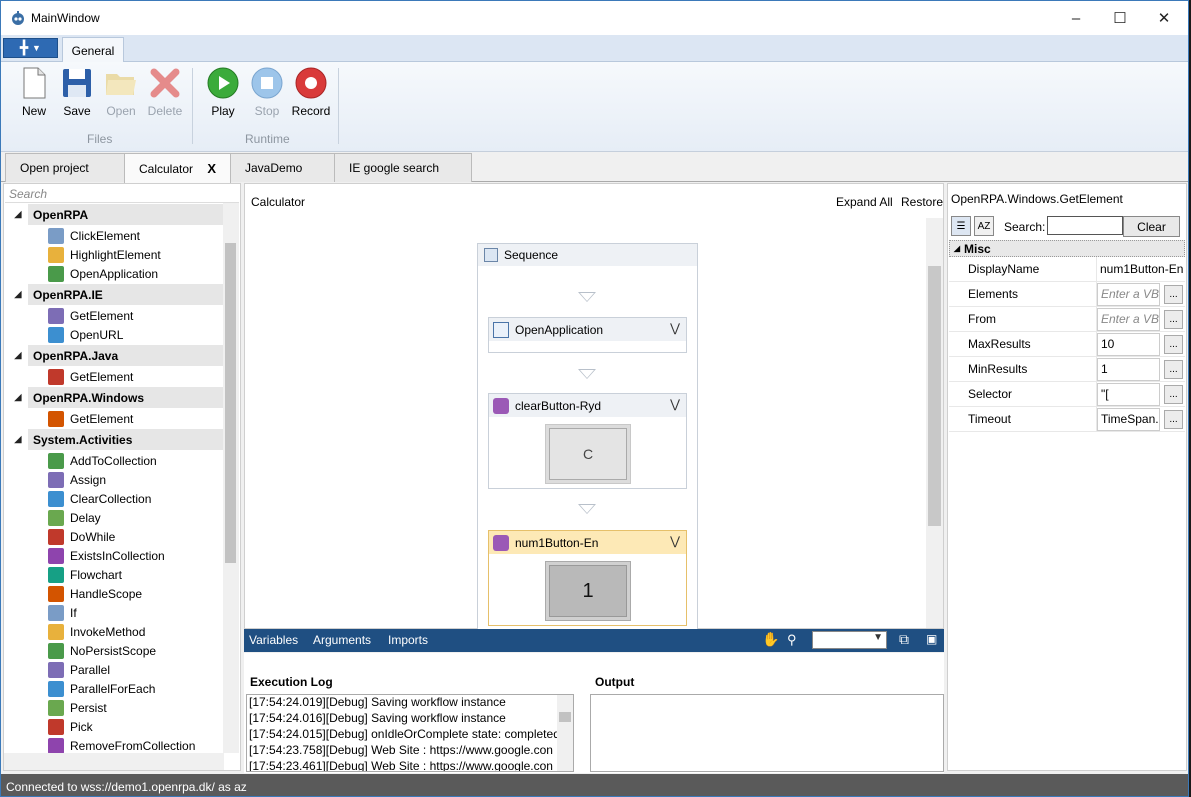  Describe the element at coordinates (114, 669) in the screenshot. I see `toolbox-item: Parallel` at that location.